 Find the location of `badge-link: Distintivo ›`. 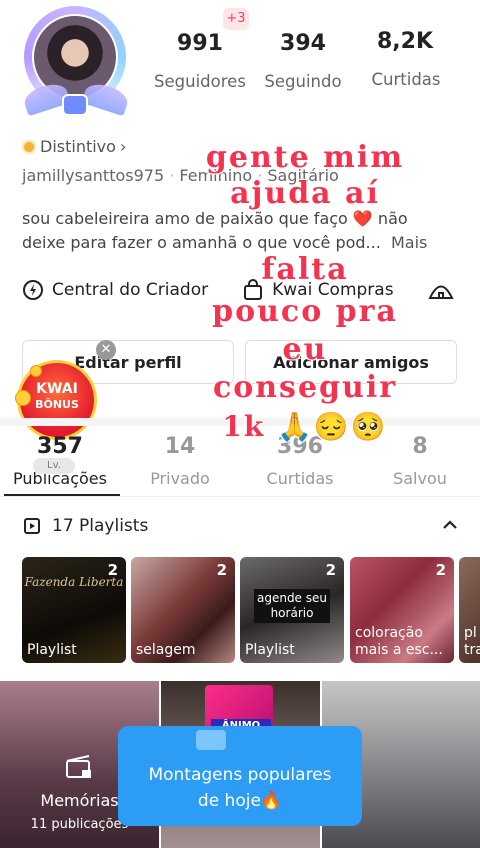

badge-link: Distintivo › is located at coordinates (74, 146).